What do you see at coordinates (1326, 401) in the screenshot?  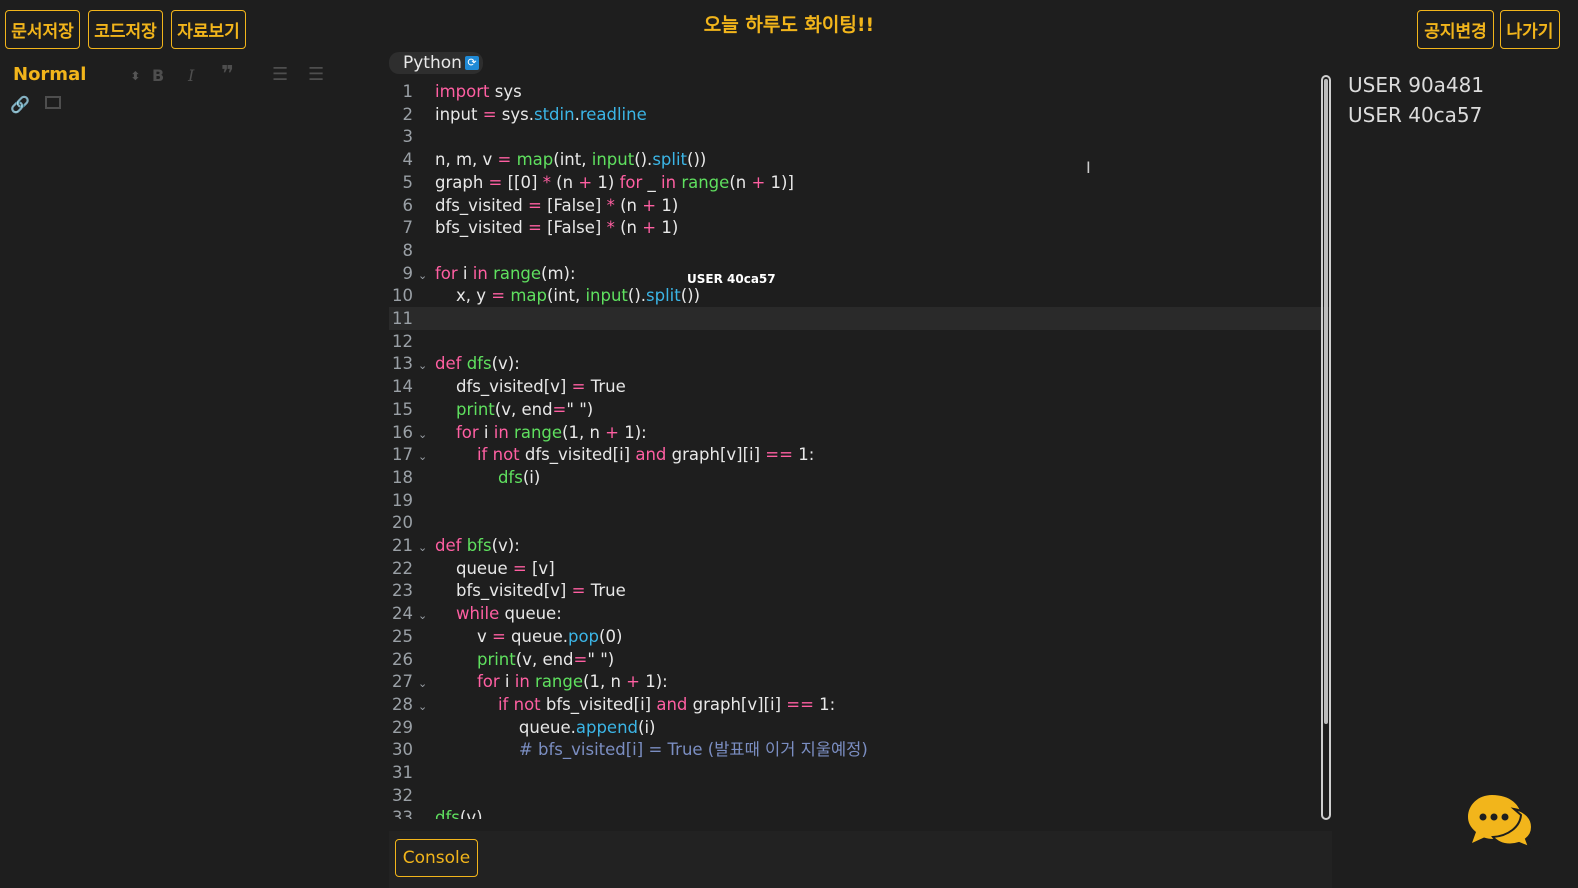 I see `scrollbar-thumb` at bounding box center [1326, 401].